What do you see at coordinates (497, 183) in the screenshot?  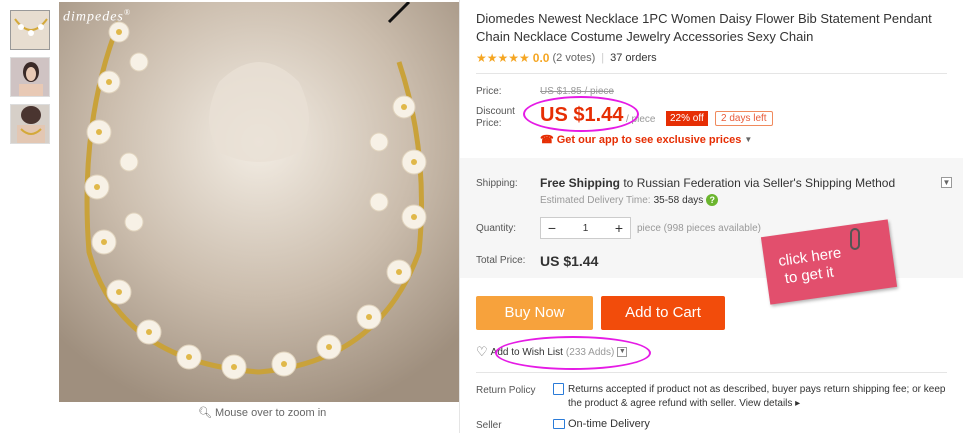 I see `shipping-label: Shipping:` at bounding box center [497, 183].